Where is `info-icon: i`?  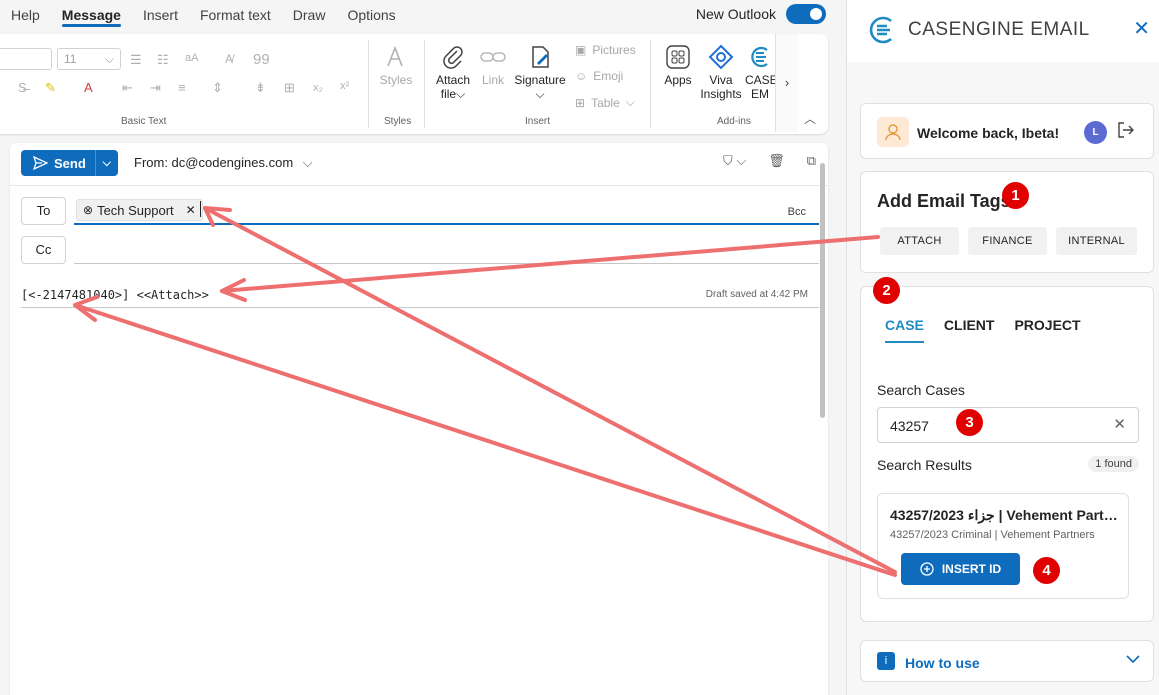 info-icon: i is located at coordinates (886, 661).